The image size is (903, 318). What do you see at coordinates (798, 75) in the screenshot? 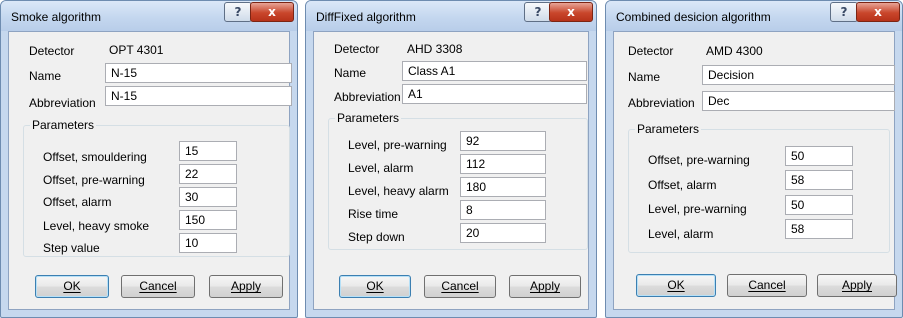
I see `name-field: Decision` at bounding box center [798, 75].